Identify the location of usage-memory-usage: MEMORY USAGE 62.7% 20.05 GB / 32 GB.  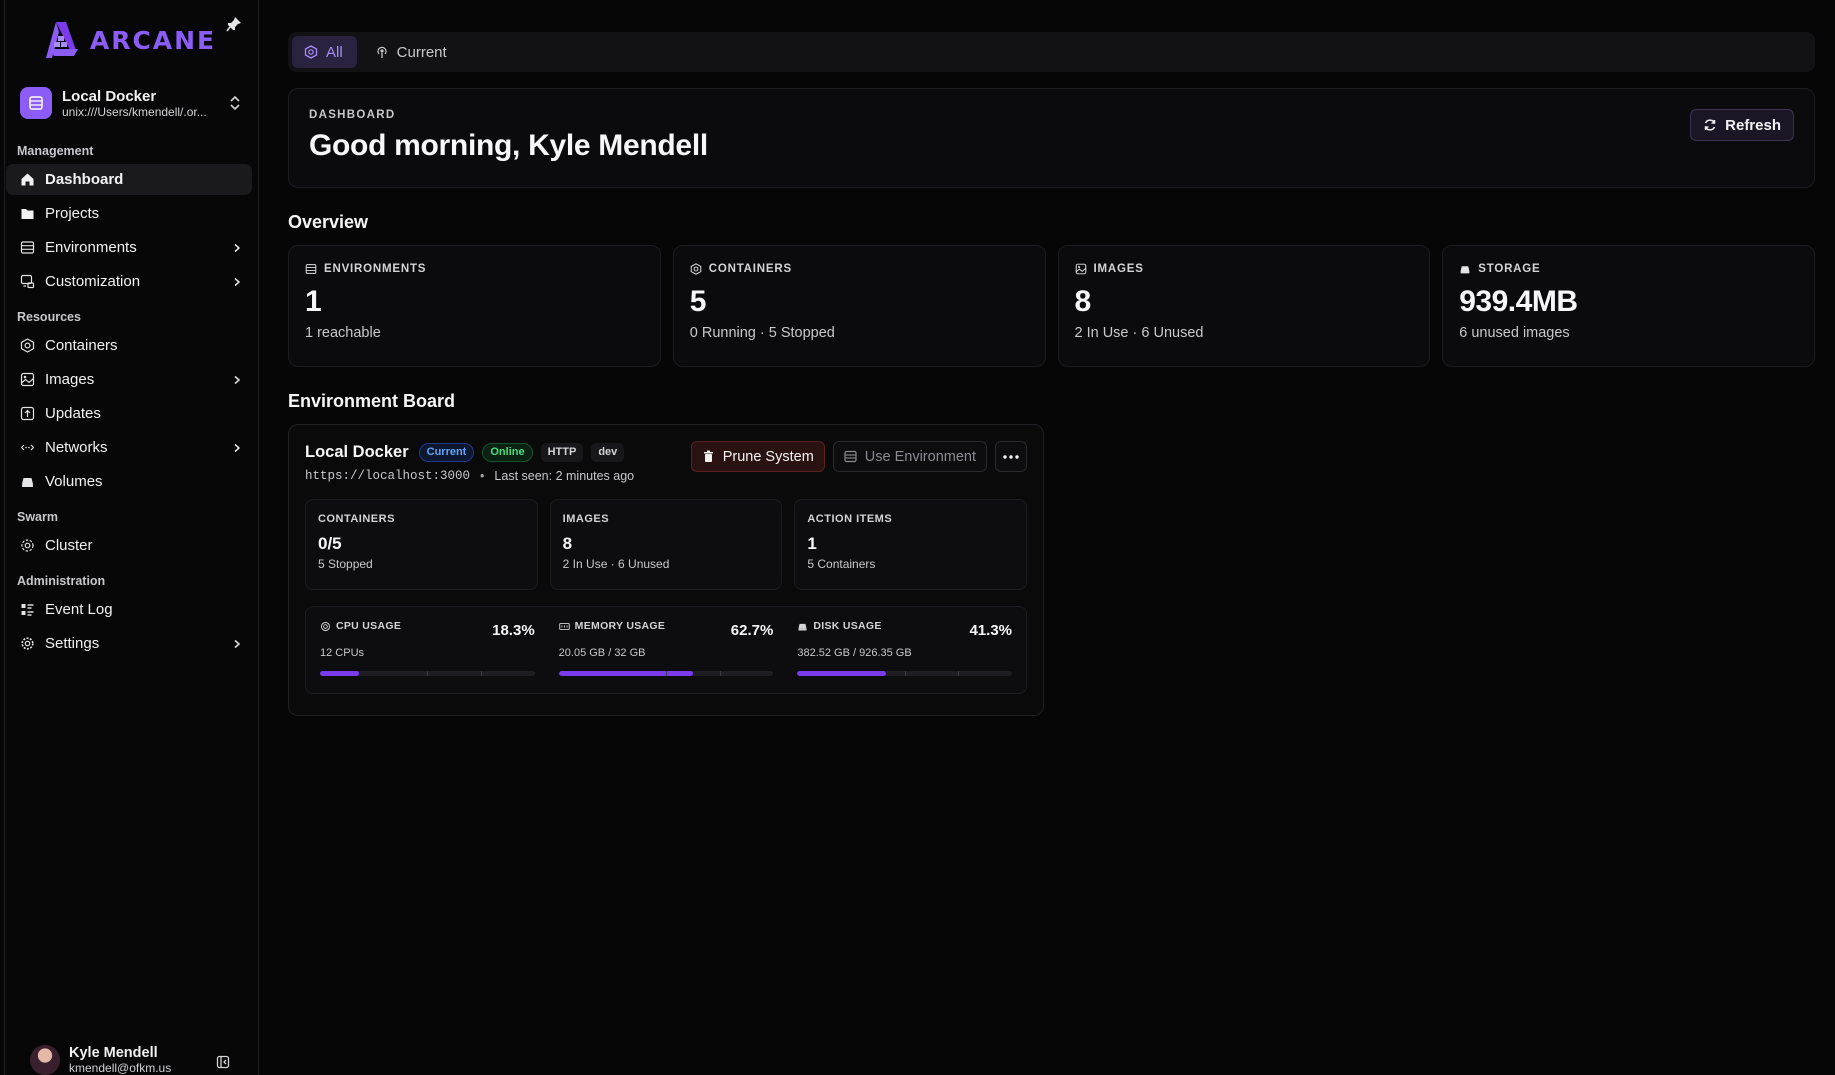
(666, 650).